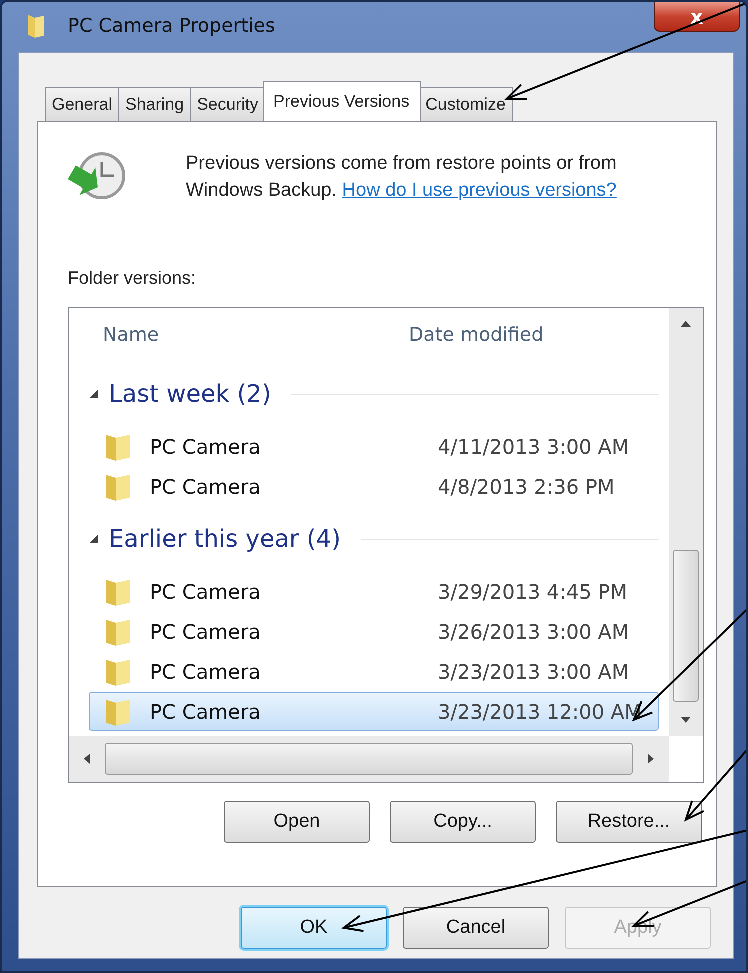 This screenshot has width=748, height=973. I want to click on action-button: Open, so click(297, 822).